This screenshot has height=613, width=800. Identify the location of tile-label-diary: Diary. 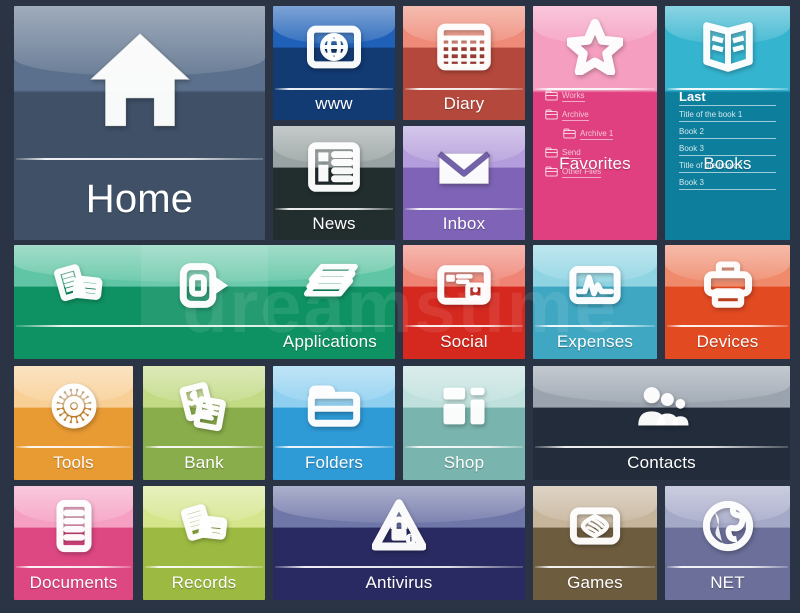
(464, 104).